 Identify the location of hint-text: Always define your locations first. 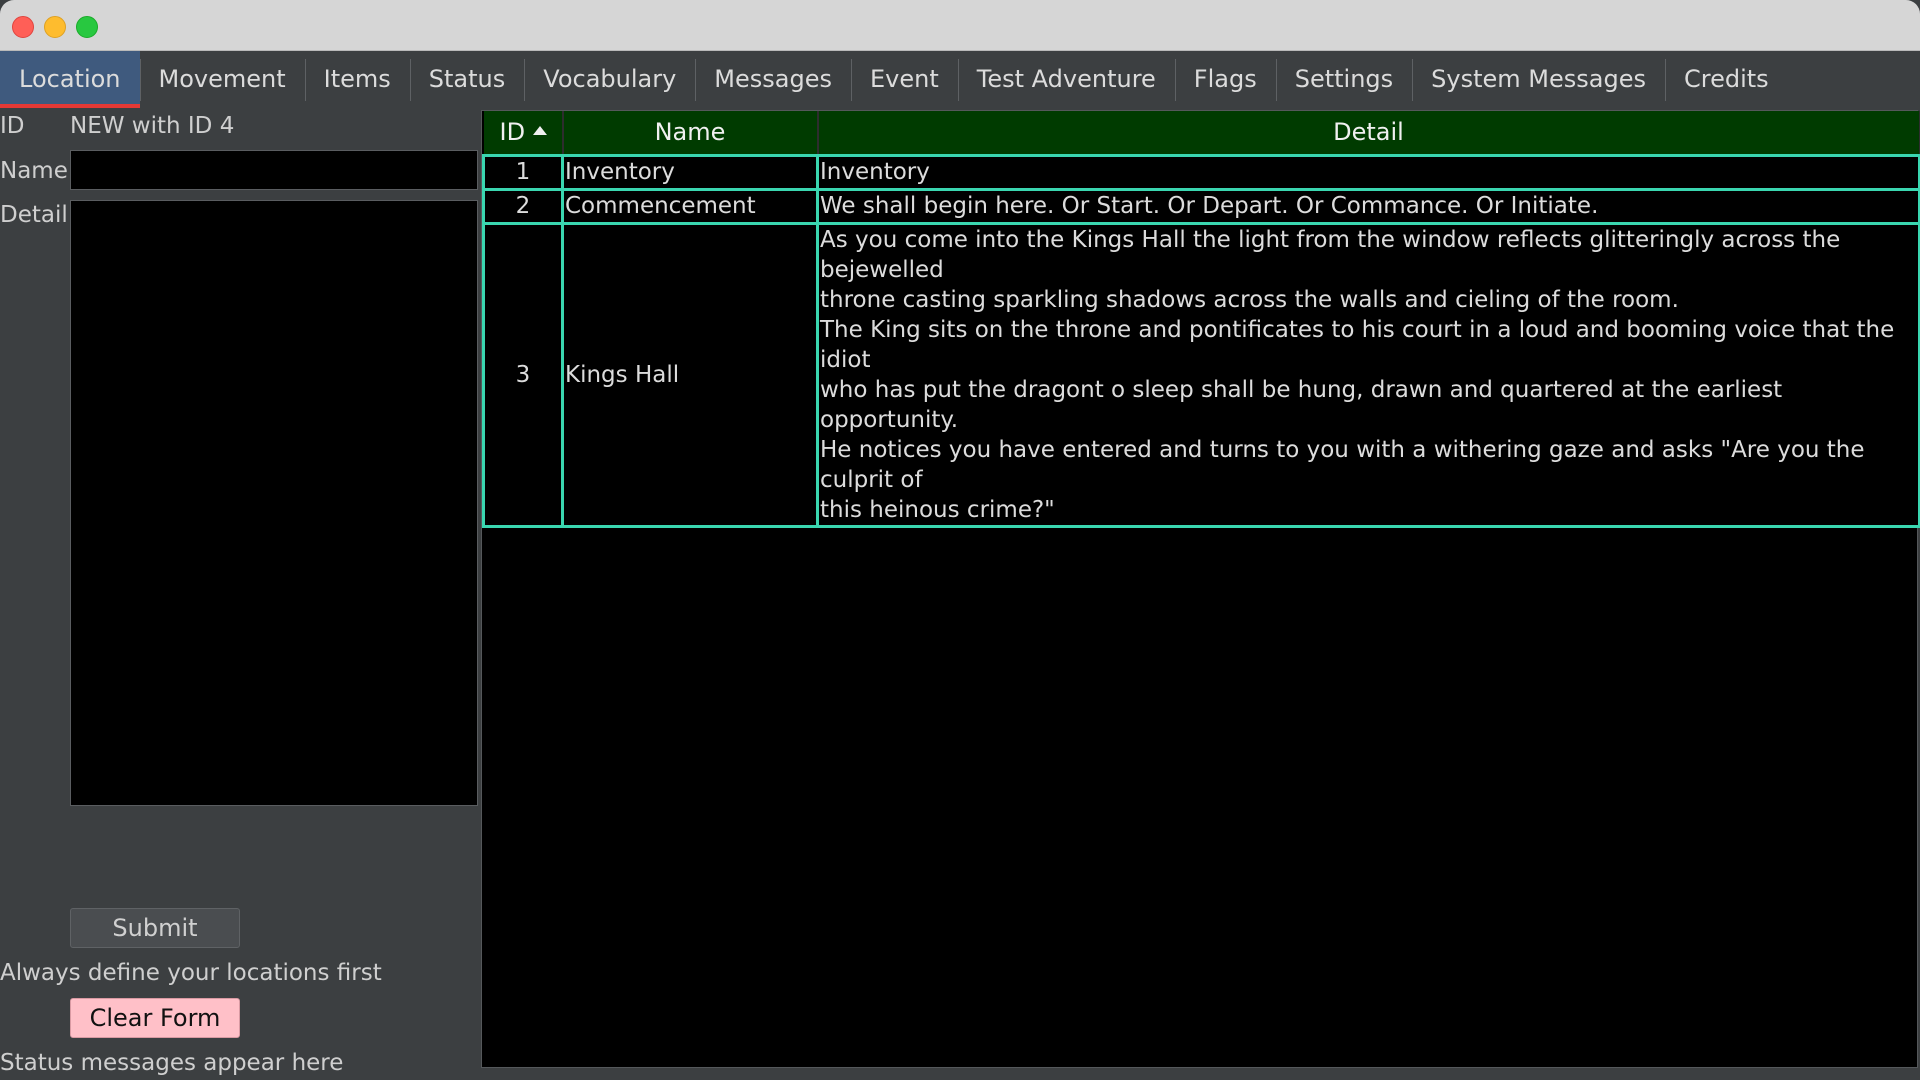
(191, 973).